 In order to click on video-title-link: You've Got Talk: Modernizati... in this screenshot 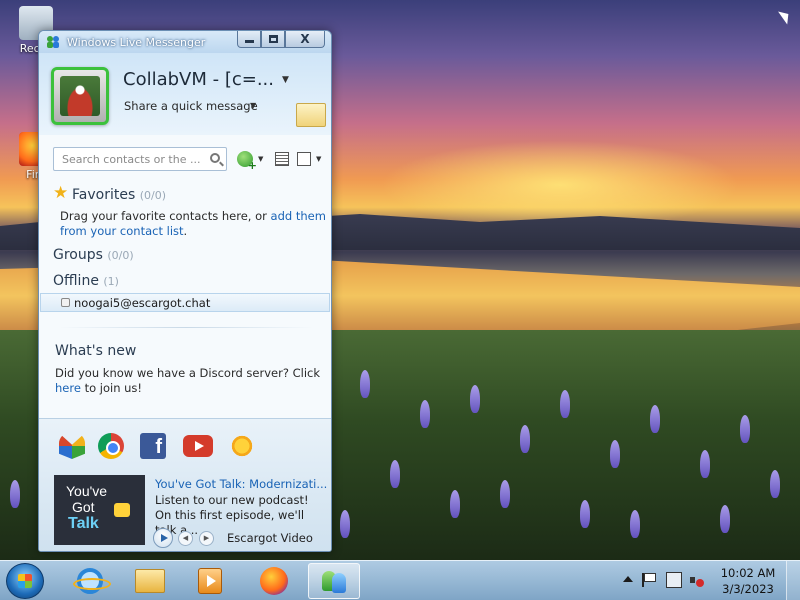, I will do `click(241, 484)`.